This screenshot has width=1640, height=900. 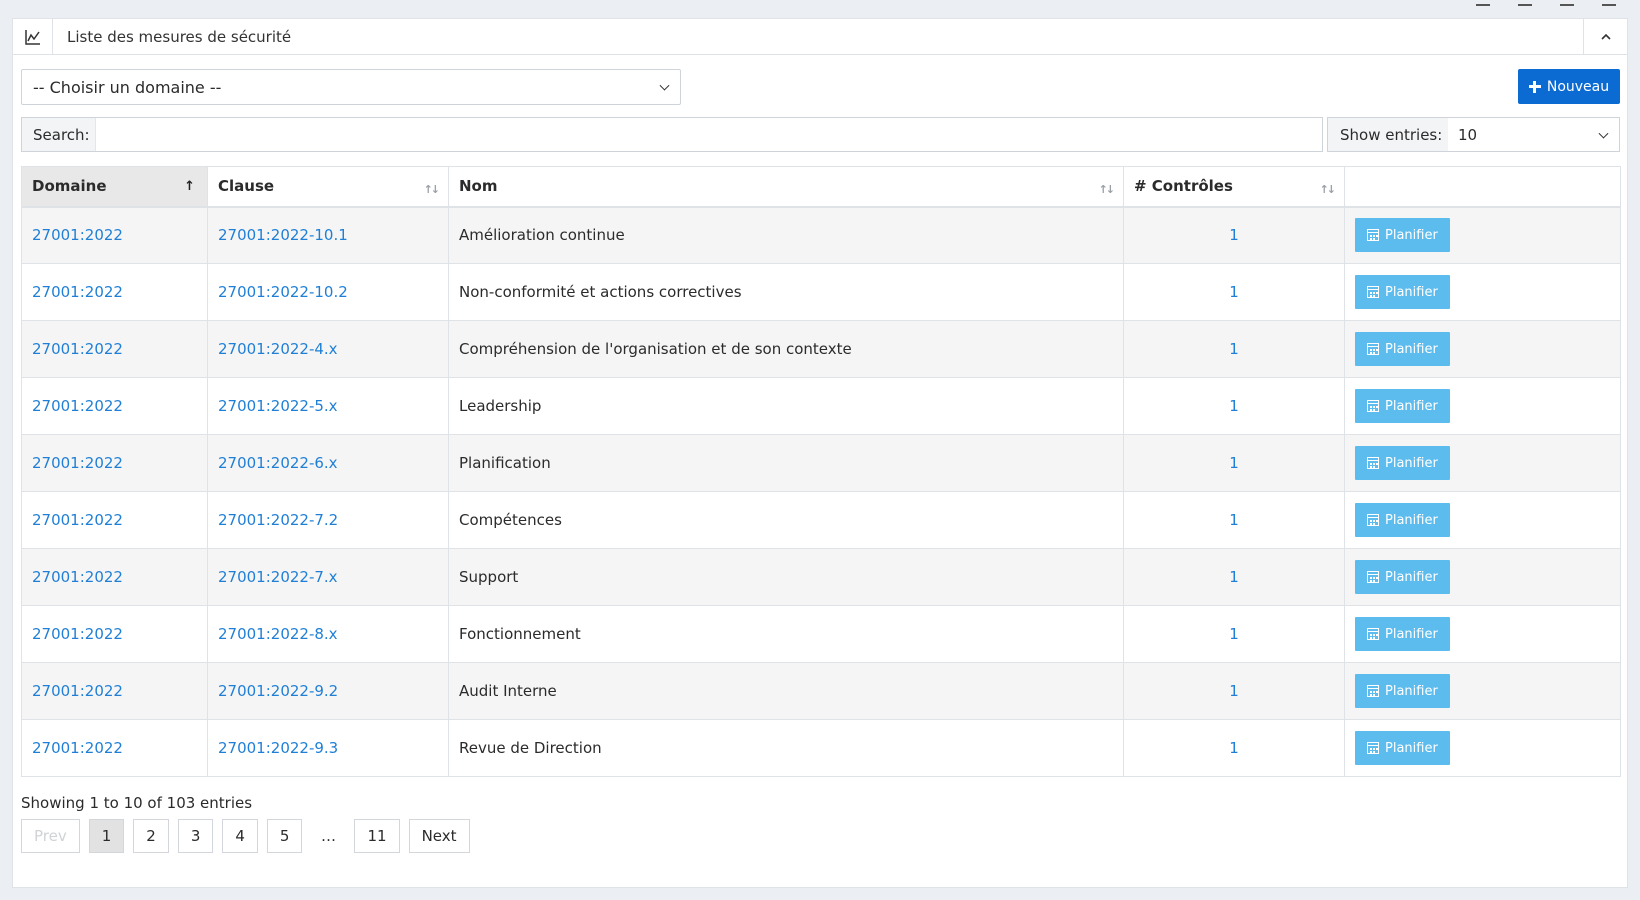 I want to click on new-button: Nouveau, so click(x=1569, y=86).